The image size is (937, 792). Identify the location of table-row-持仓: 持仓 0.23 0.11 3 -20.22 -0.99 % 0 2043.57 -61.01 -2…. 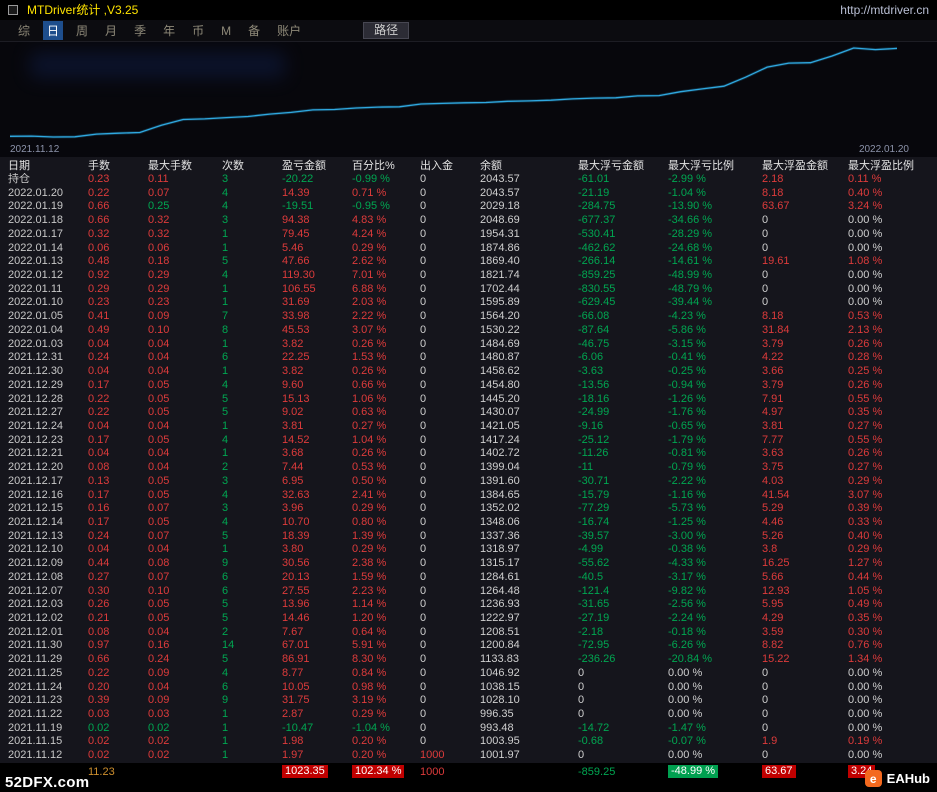
(468, 180).